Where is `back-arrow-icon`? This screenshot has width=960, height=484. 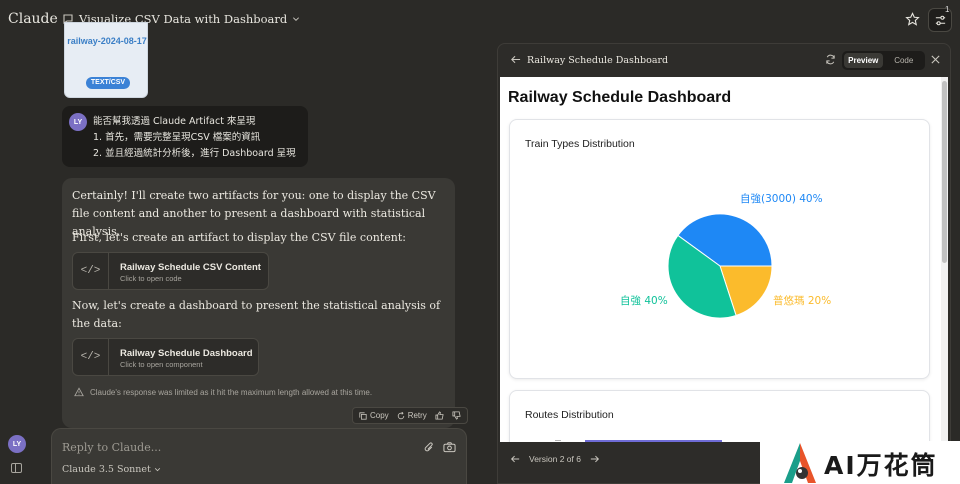 back-arrow-icon is located at coordinates (515, 59).